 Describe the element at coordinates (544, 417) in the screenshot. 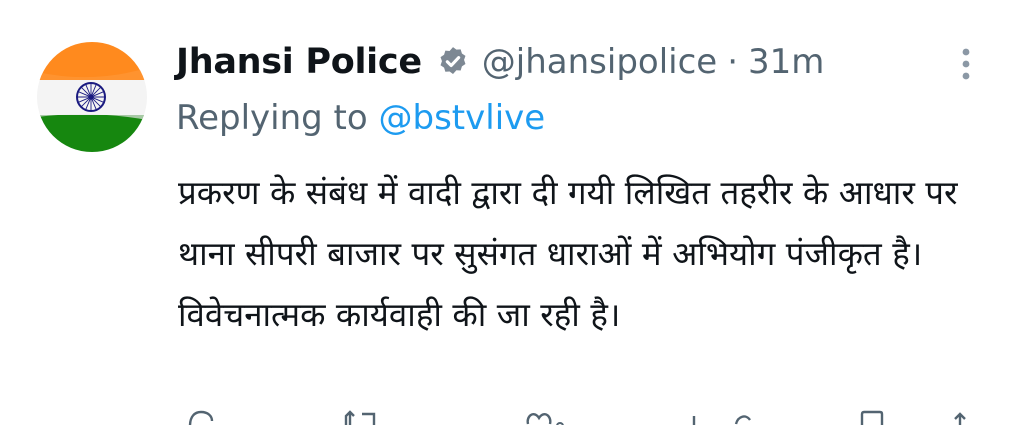

I see `like-icon` at that location.